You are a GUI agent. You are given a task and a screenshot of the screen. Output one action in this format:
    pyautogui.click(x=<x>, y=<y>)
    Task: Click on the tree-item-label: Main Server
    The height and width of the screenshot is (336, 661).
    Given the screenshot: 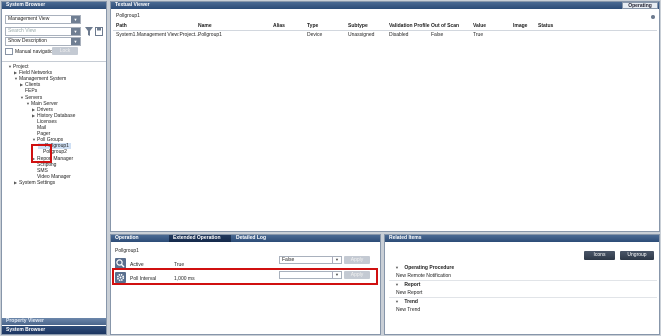 What is the action you would take?
    pyautogui.click(x=44, y=103)
    